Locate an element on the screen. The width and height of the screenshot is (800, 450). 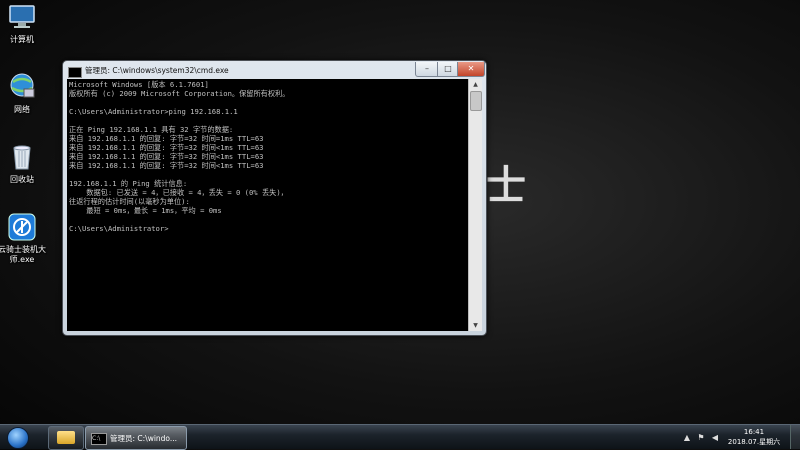
maximize-button: □ is located at coordinates (448, 69).